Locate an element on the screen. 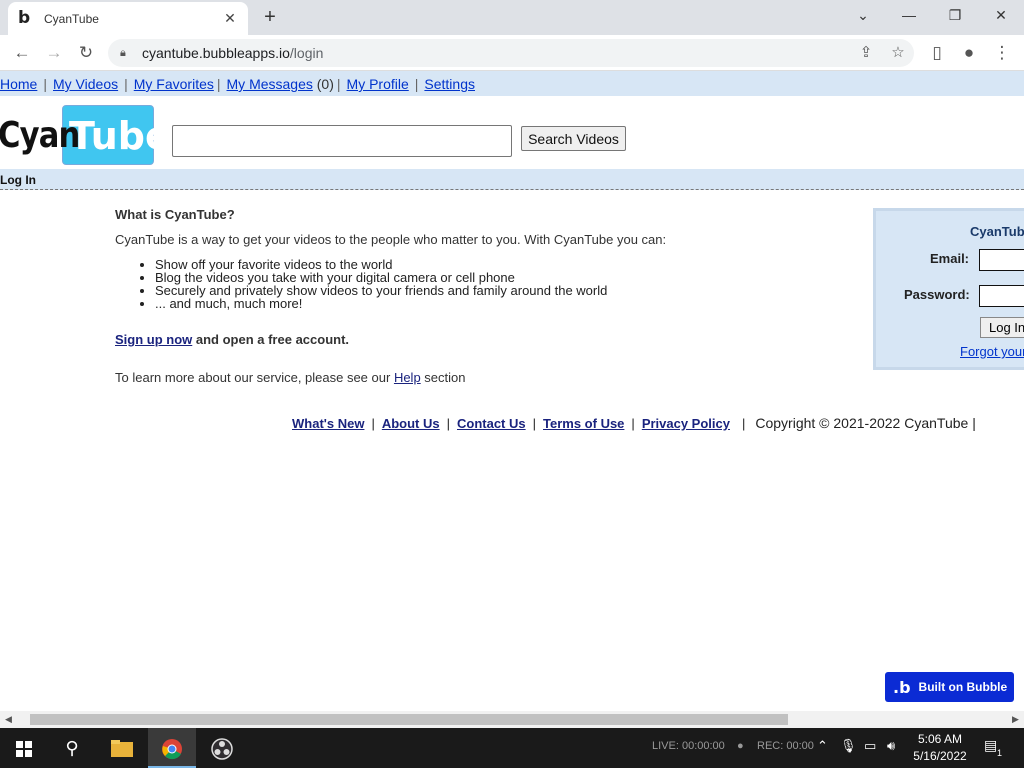 The height and width of the screenshot is (768, 1024). nav-my-videos-link: My Videos is located at coordinates (85, 84).